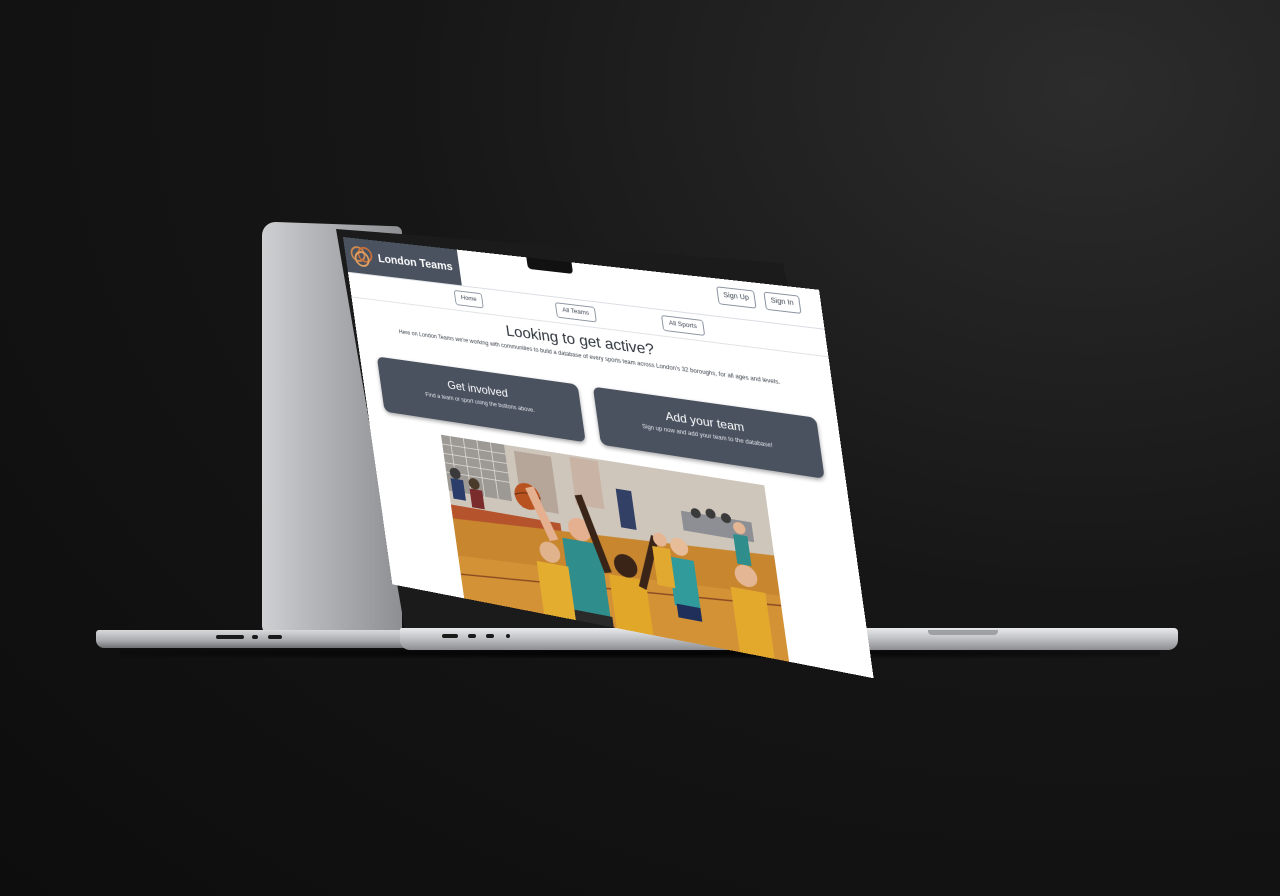 Image resolution: width=1280 pixels, height=896 pixels. Describe the element at coordinates (575, 312) in the screenshot. I see `nav-all-teams-button: All Teams` at that location.